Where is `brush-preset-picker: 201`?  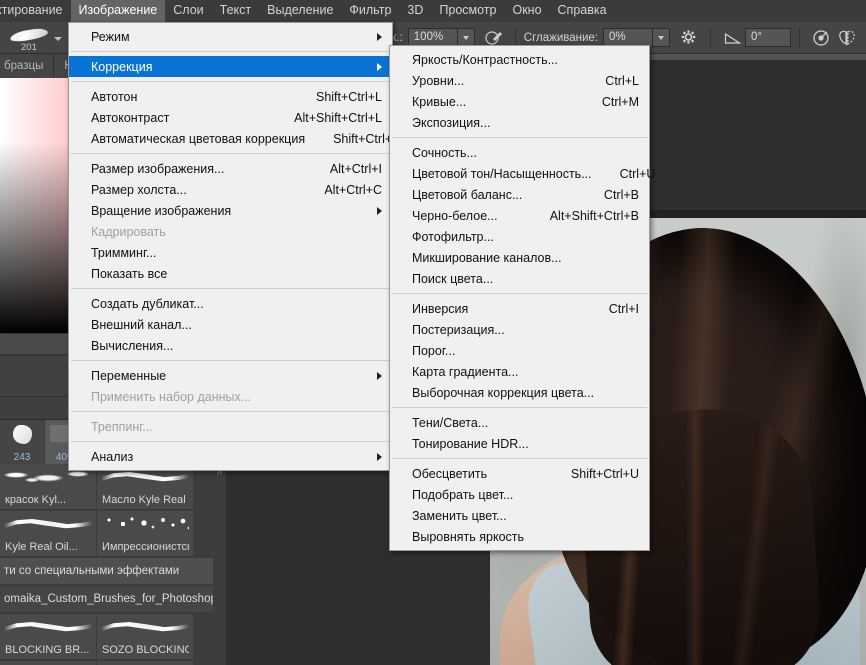
brush-preset-picker: 201 is located at coordinates (31, 38).